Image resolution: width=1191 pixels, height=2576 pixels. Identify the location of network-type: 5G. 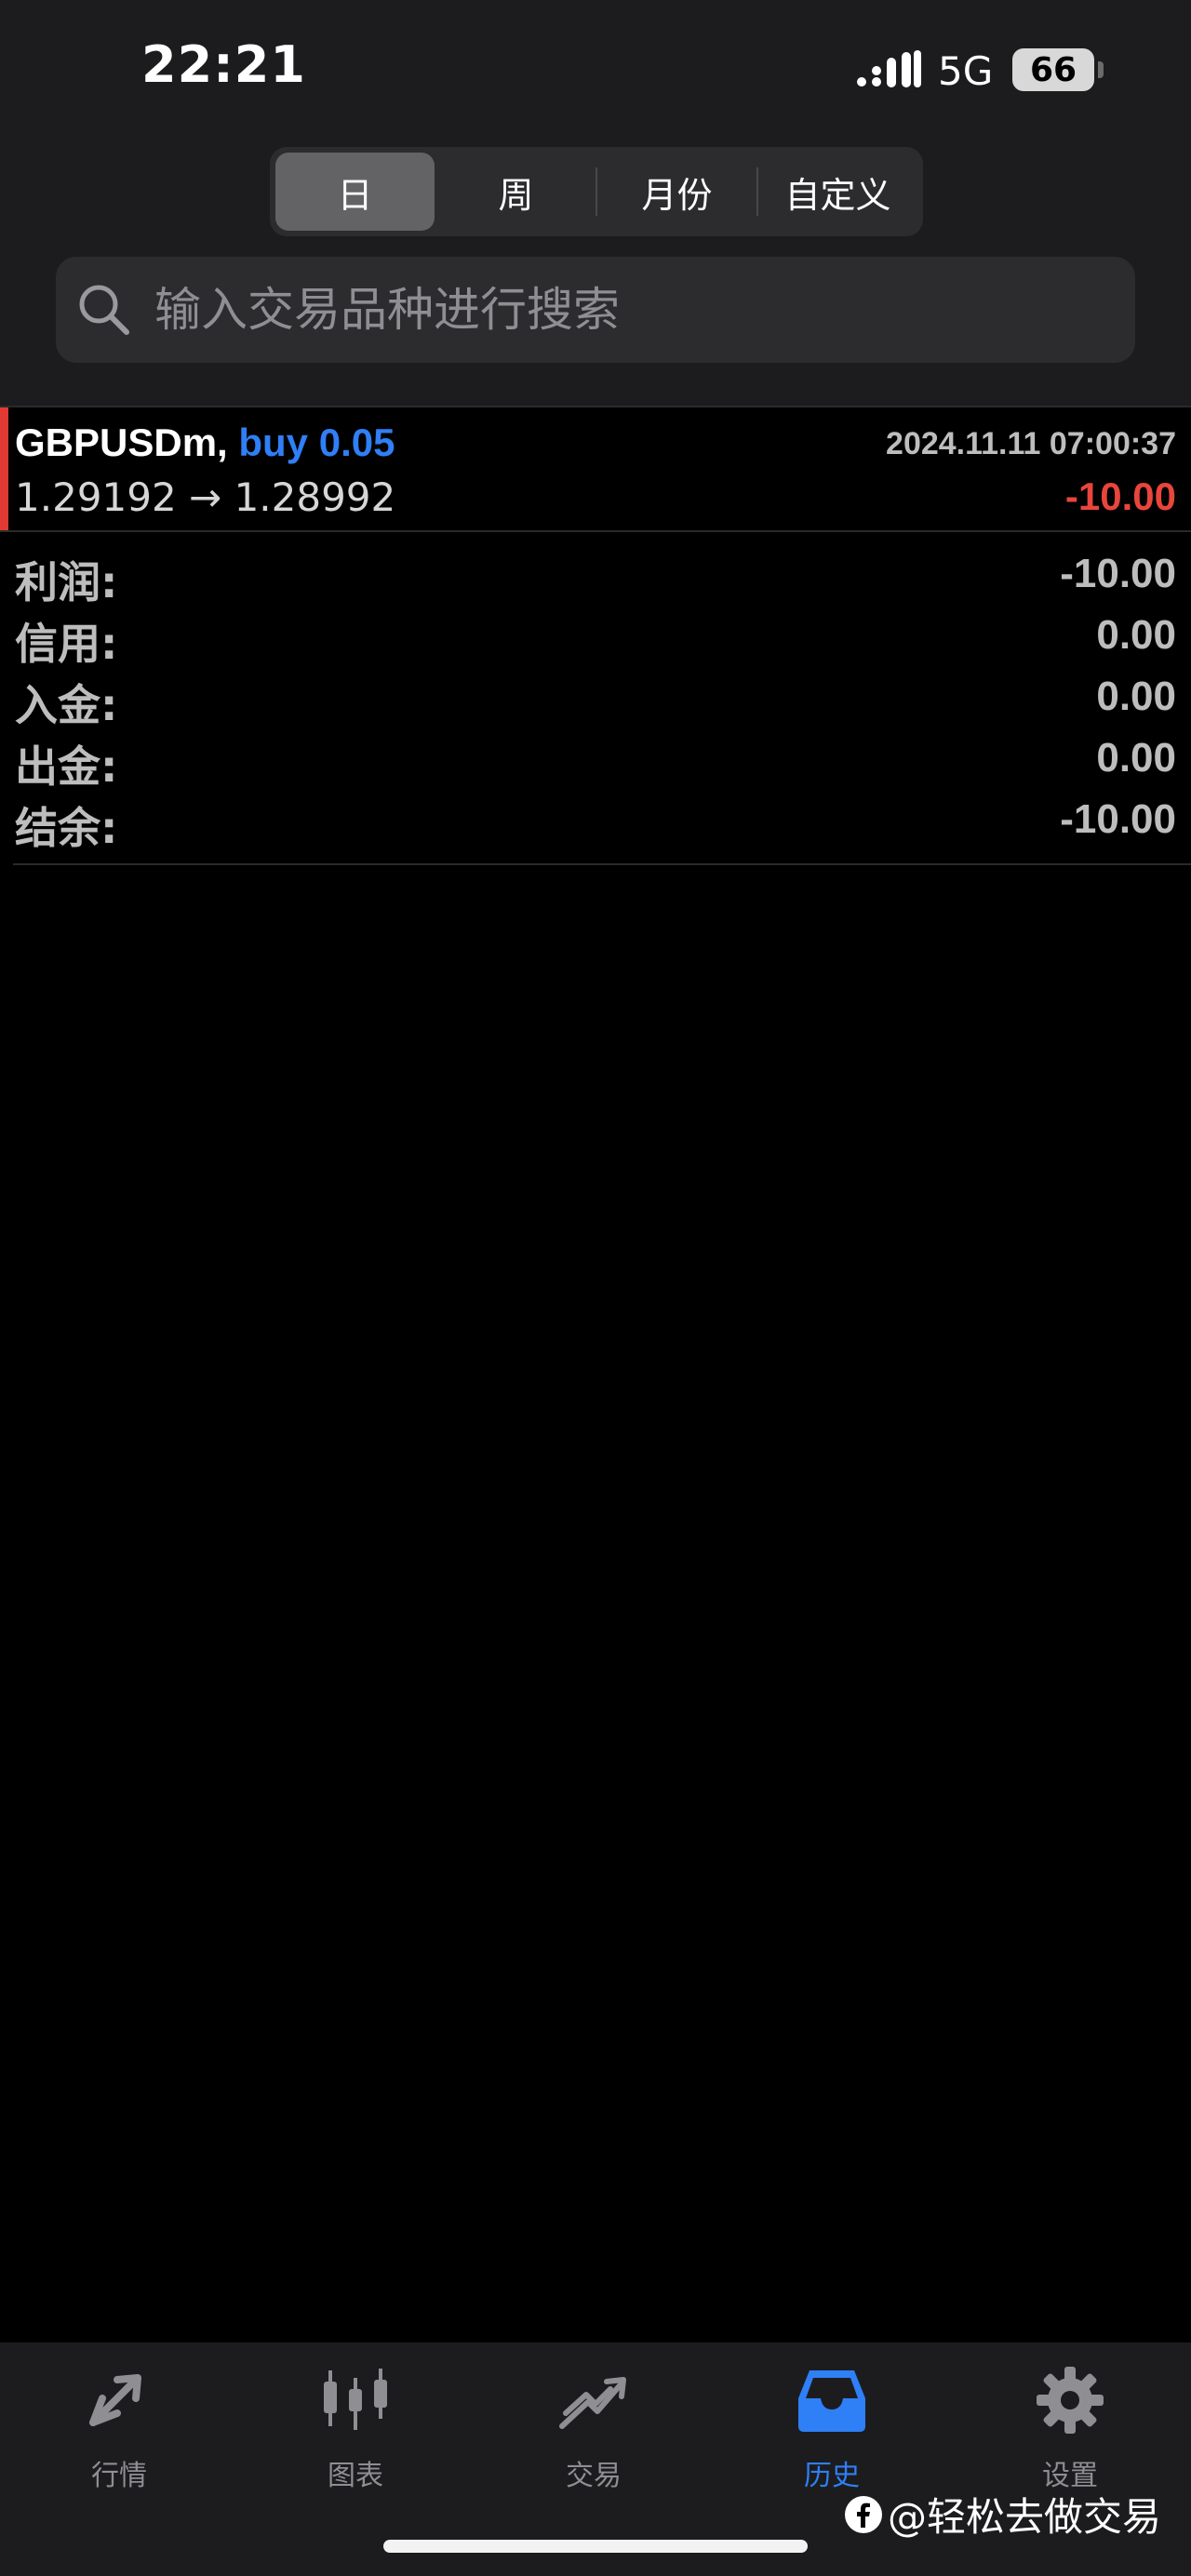
(966, 71).